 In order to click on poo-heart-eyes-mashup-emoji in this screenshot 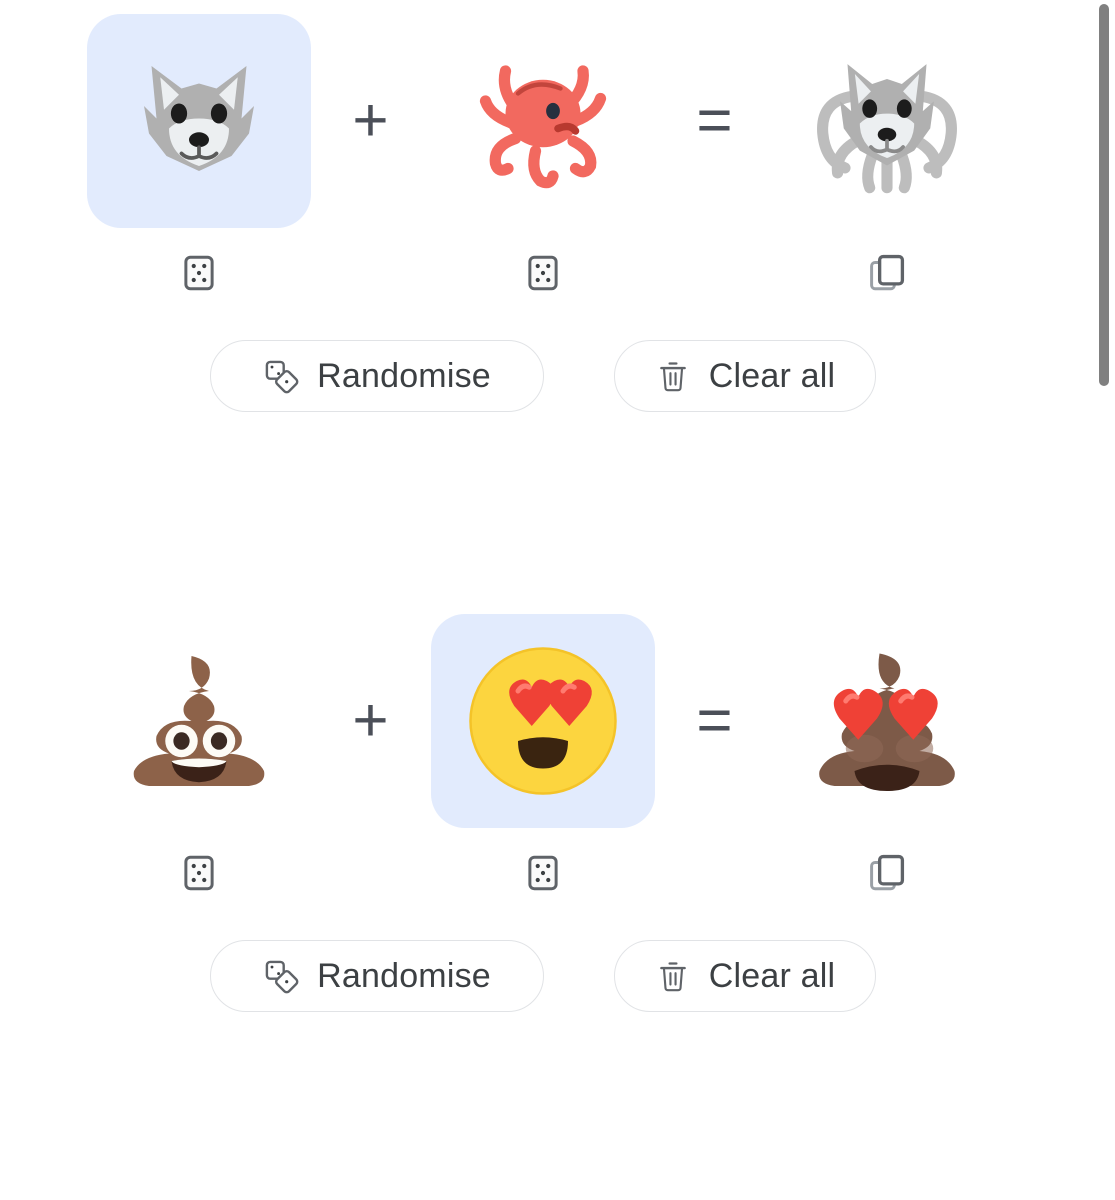, I will do `click(887, 721)`.